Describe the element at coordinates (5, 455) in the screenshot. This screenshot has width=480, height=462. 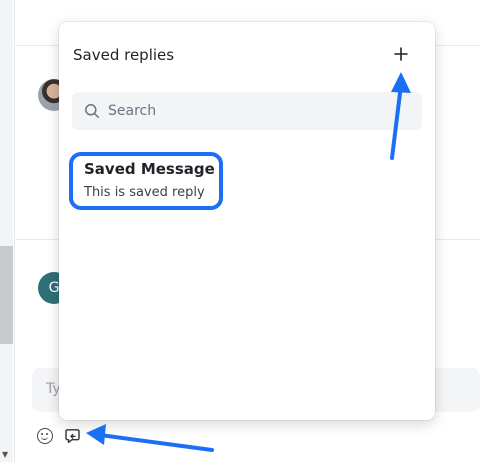
I see `scroll-down-icon: ▼` at that location.